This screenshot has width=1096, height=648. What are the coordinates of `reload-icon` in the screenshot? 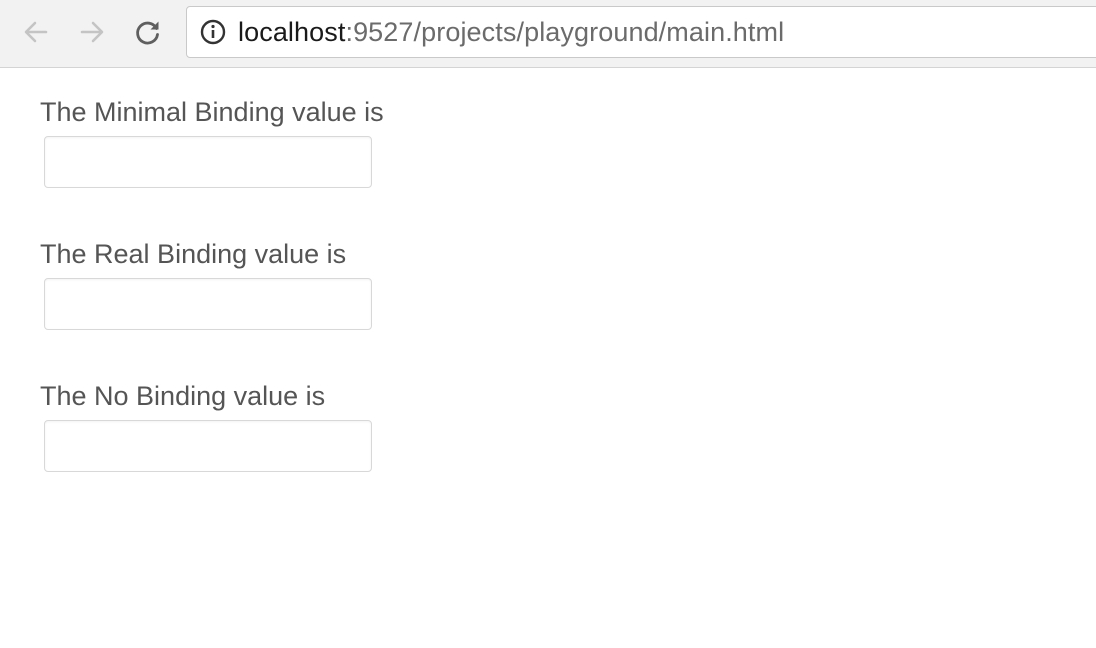 It's located at (148, 32).